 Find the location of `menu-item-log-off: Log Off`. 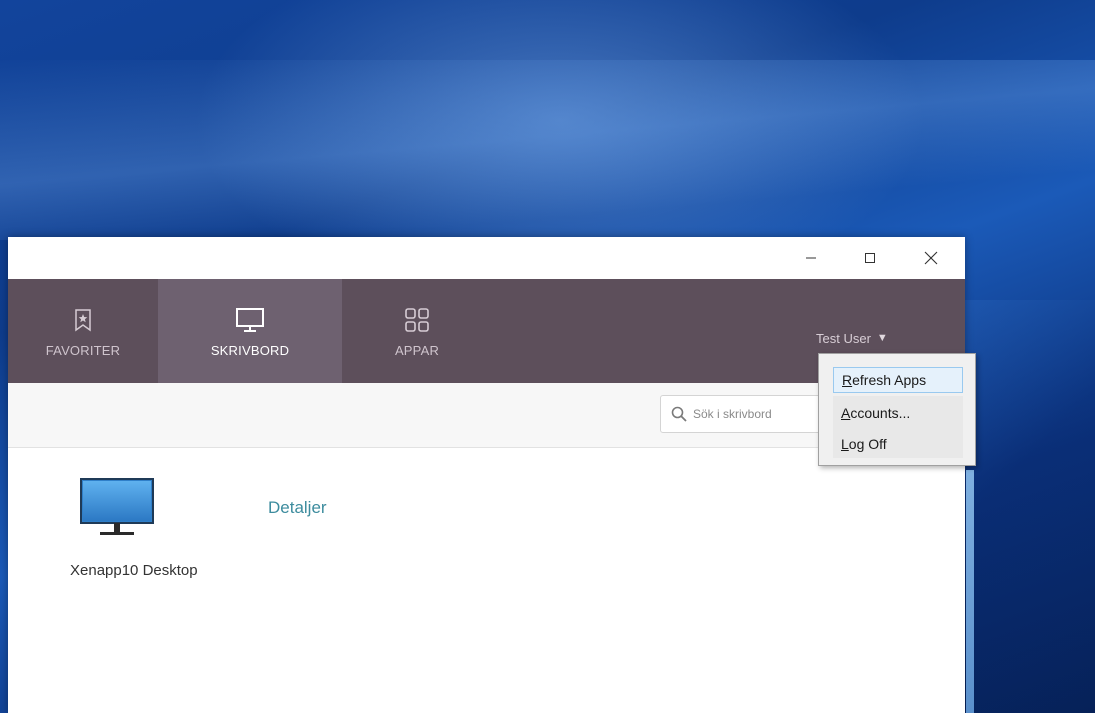

menu-item-log-off: Log Off is located at coordinates (898, 444).